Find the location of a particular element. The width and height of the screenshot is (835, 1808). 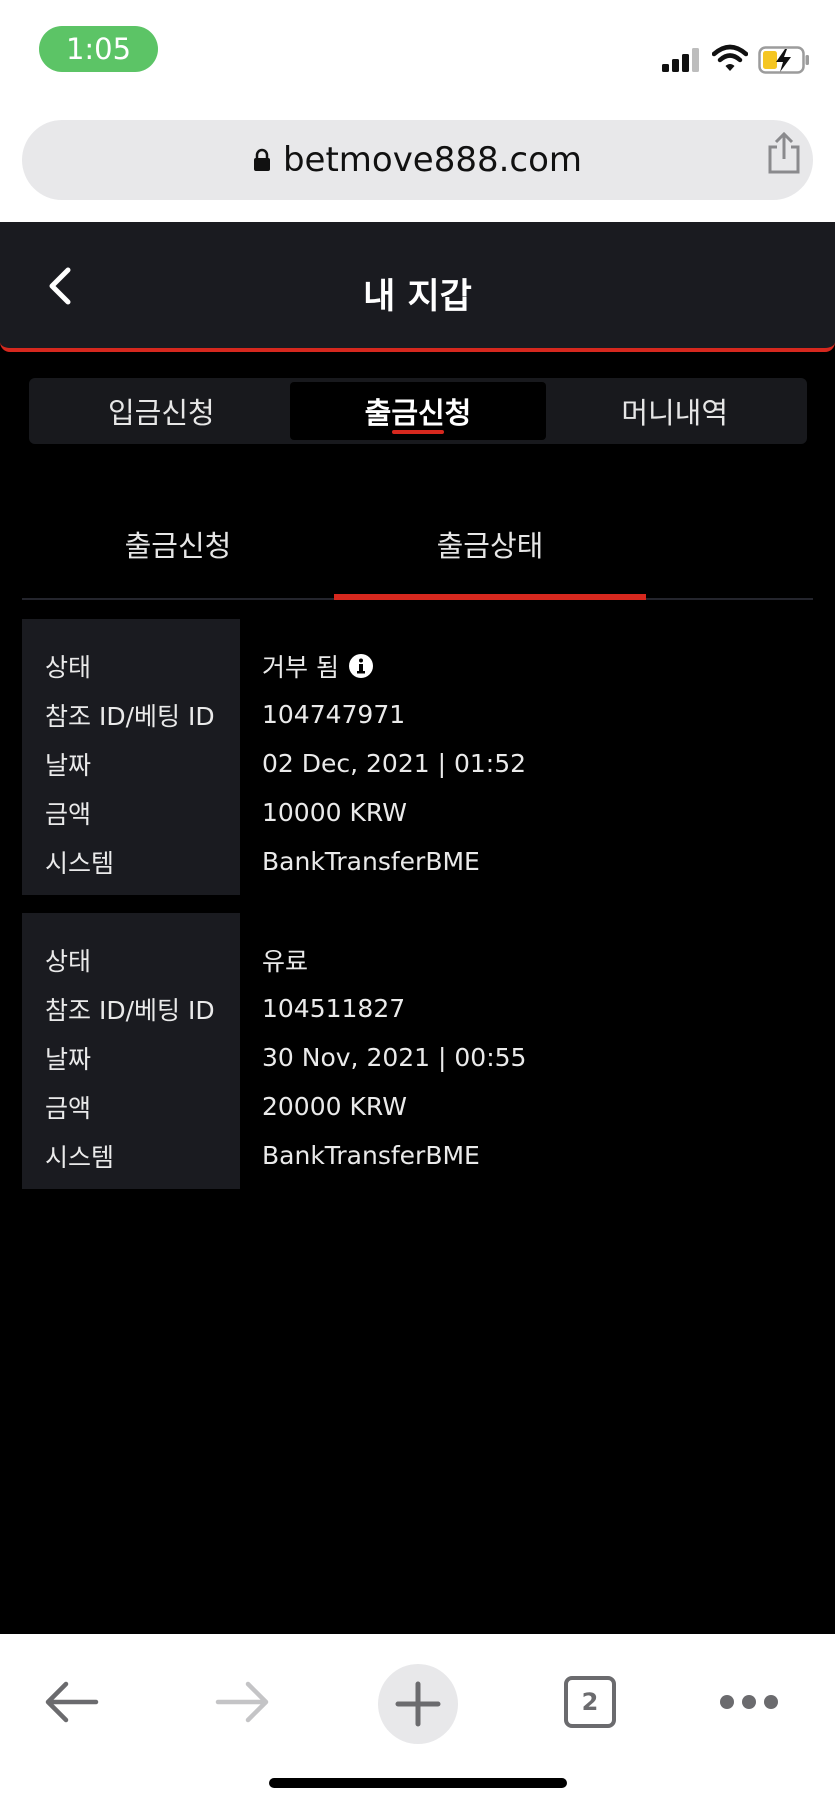

record-row-date: 날짜 30 Nov, 2021 | 00:55 is located at coordinates (417, 1057).